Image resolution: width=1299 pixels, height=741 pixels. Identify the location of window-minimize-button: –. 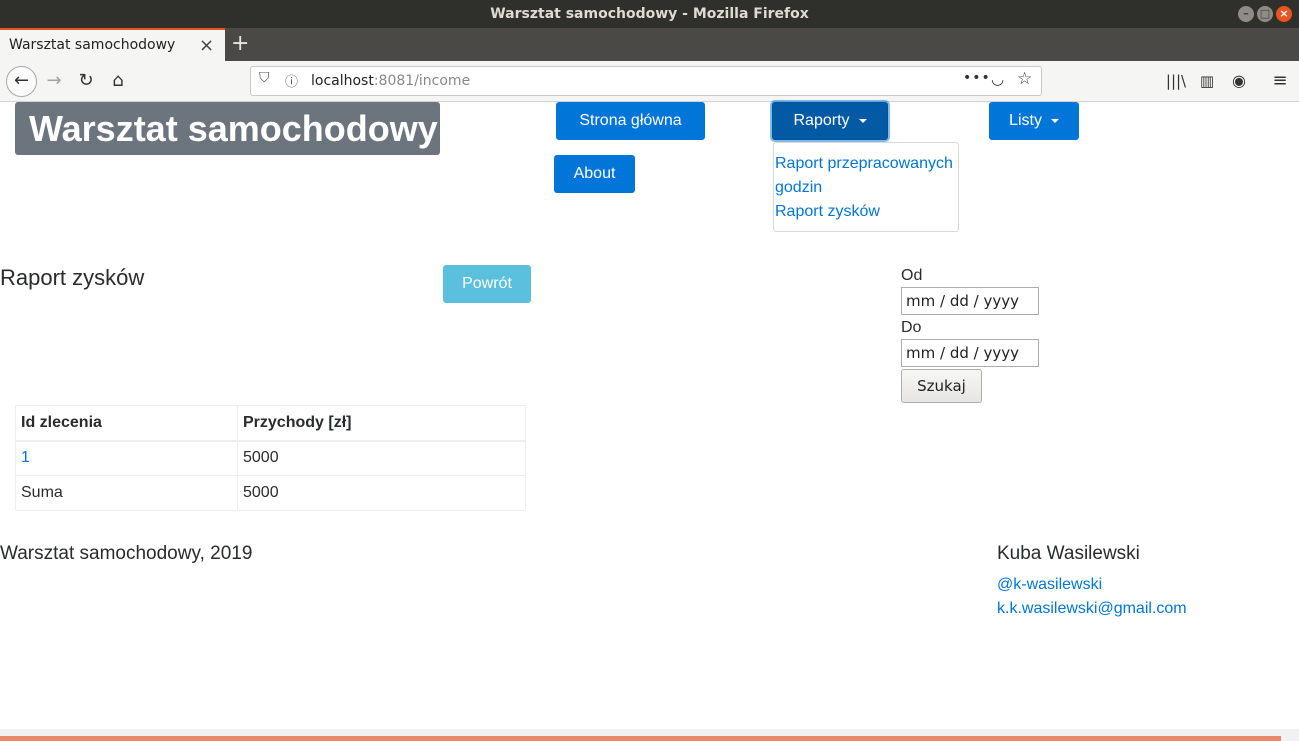
(1246, 14).